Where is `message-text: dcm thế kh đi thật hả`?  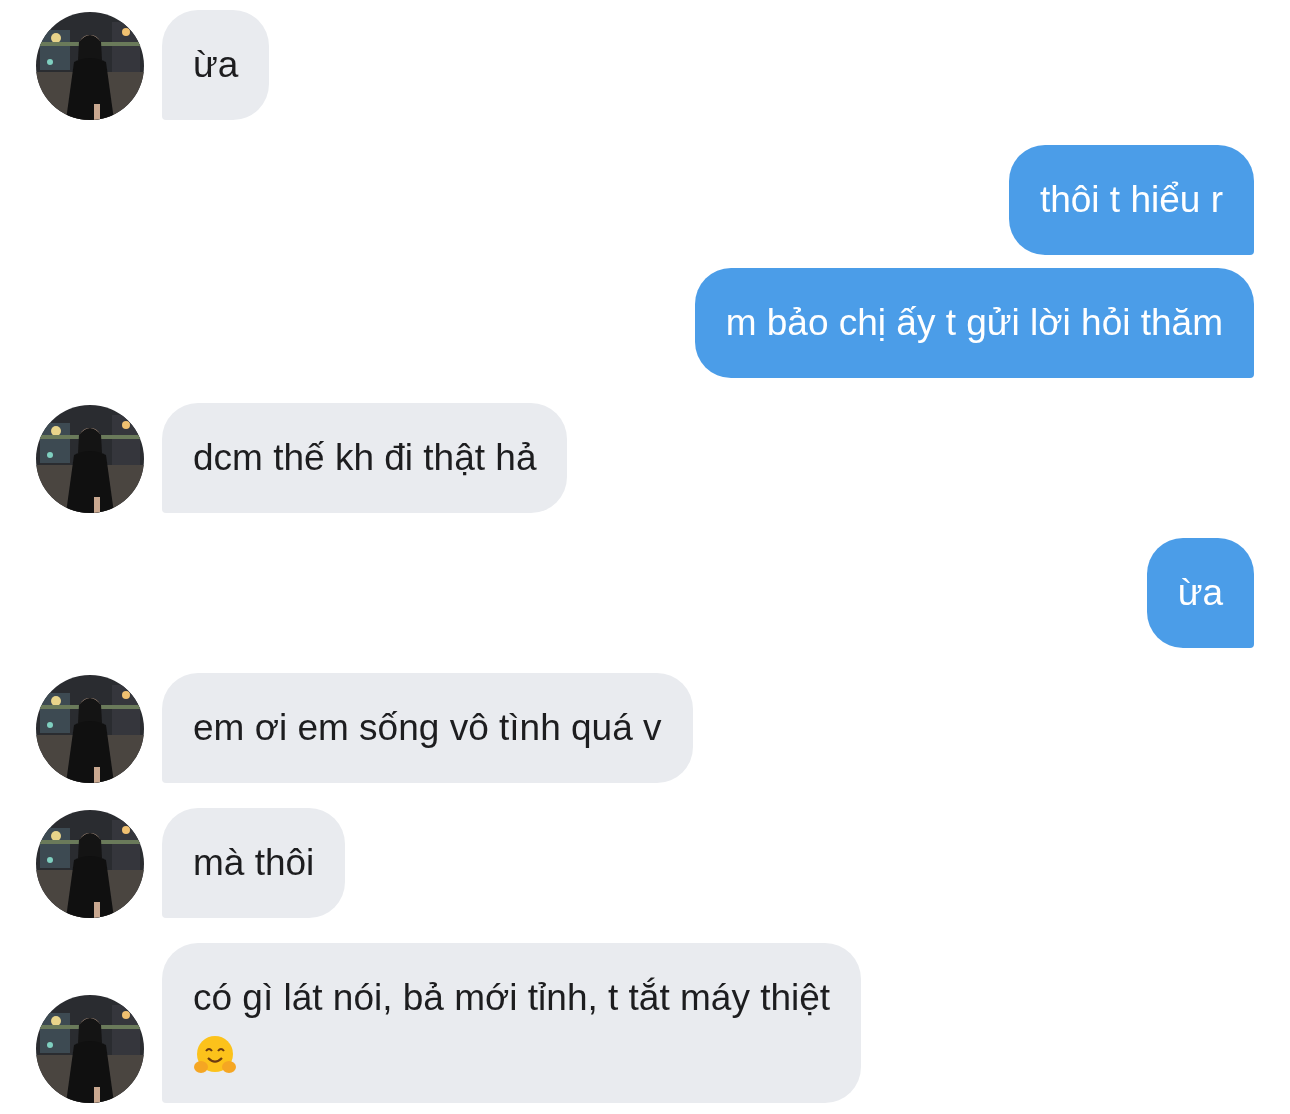 message-text: dcm thế kh đi thật hả is located at coordinates (365, 458).